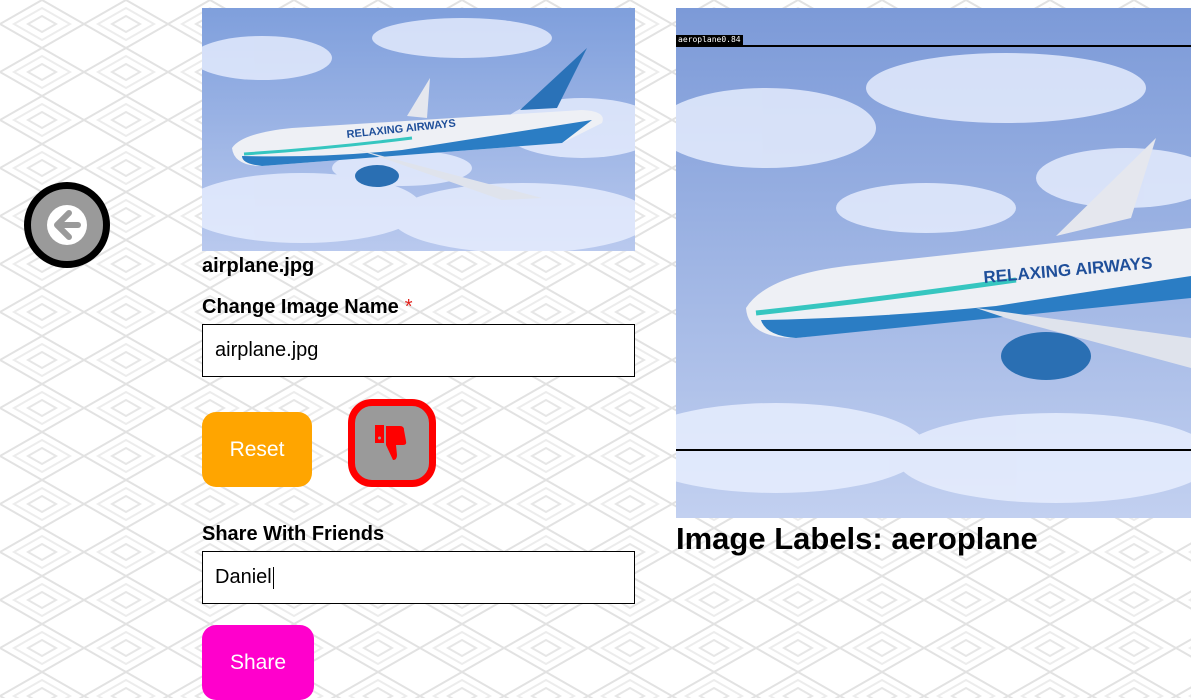 The height and width of the screenshot is (700, 1191). What do you see at coordinates (857, 538) in the screenshot?
I see `image-labels-heading: Image Labels: aeroplane` at bounding box center [857, 538].